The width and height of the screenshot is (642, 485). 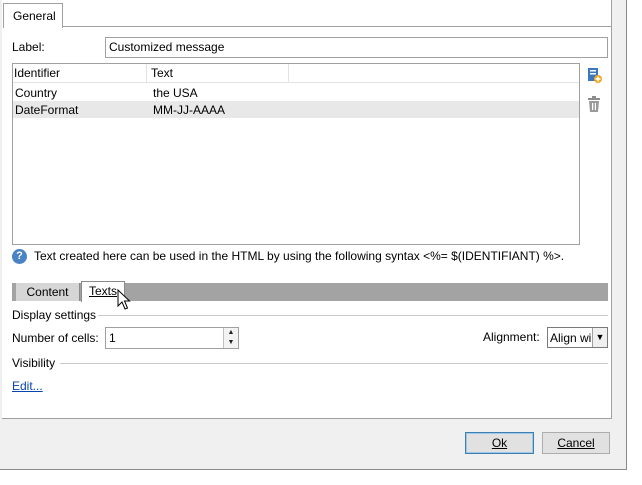 What do you see at coordinates (313, 469) in the screenshot?
I see `window-border-bottom` at bounding box center [313, 469].